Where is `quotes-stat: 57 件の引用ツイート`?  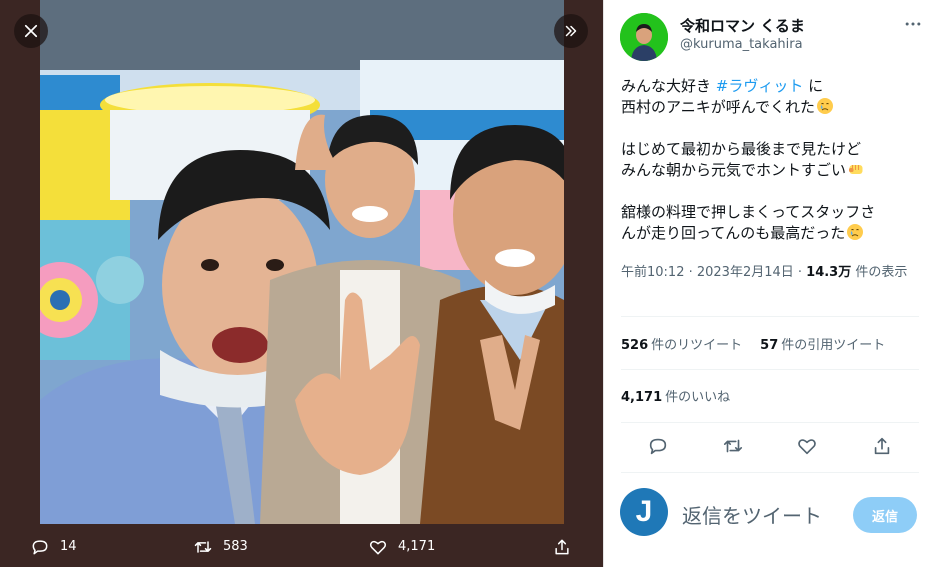
quotes-stat: 57 件の引用ツイート is located at coordinates (822, 343).